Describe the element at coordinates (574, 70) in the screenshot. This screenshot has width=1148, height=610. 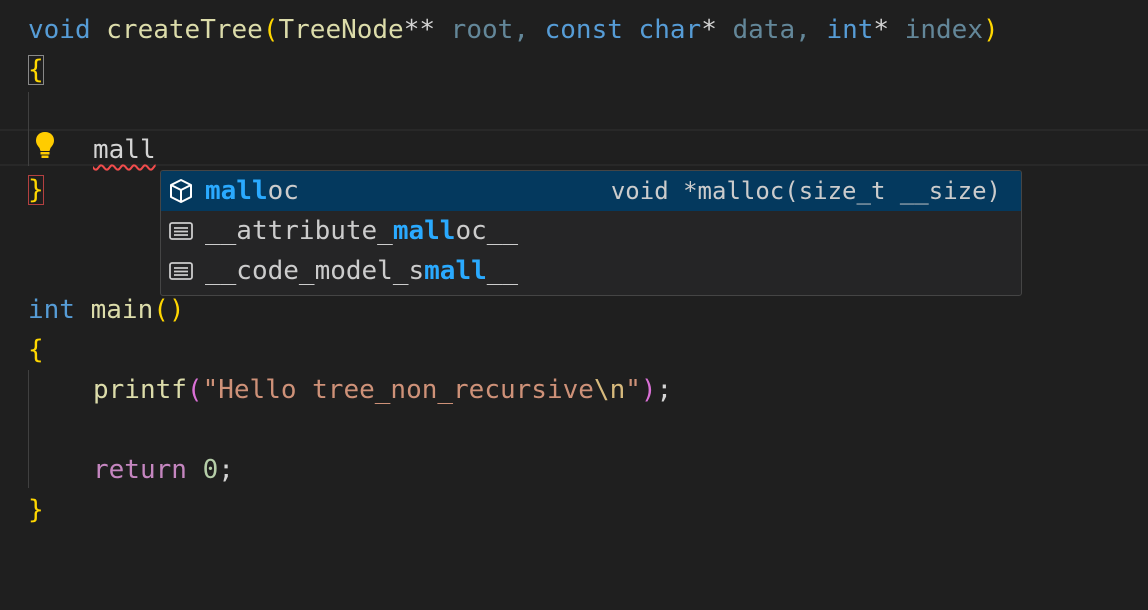
I see `code-line-2: {` at that location.